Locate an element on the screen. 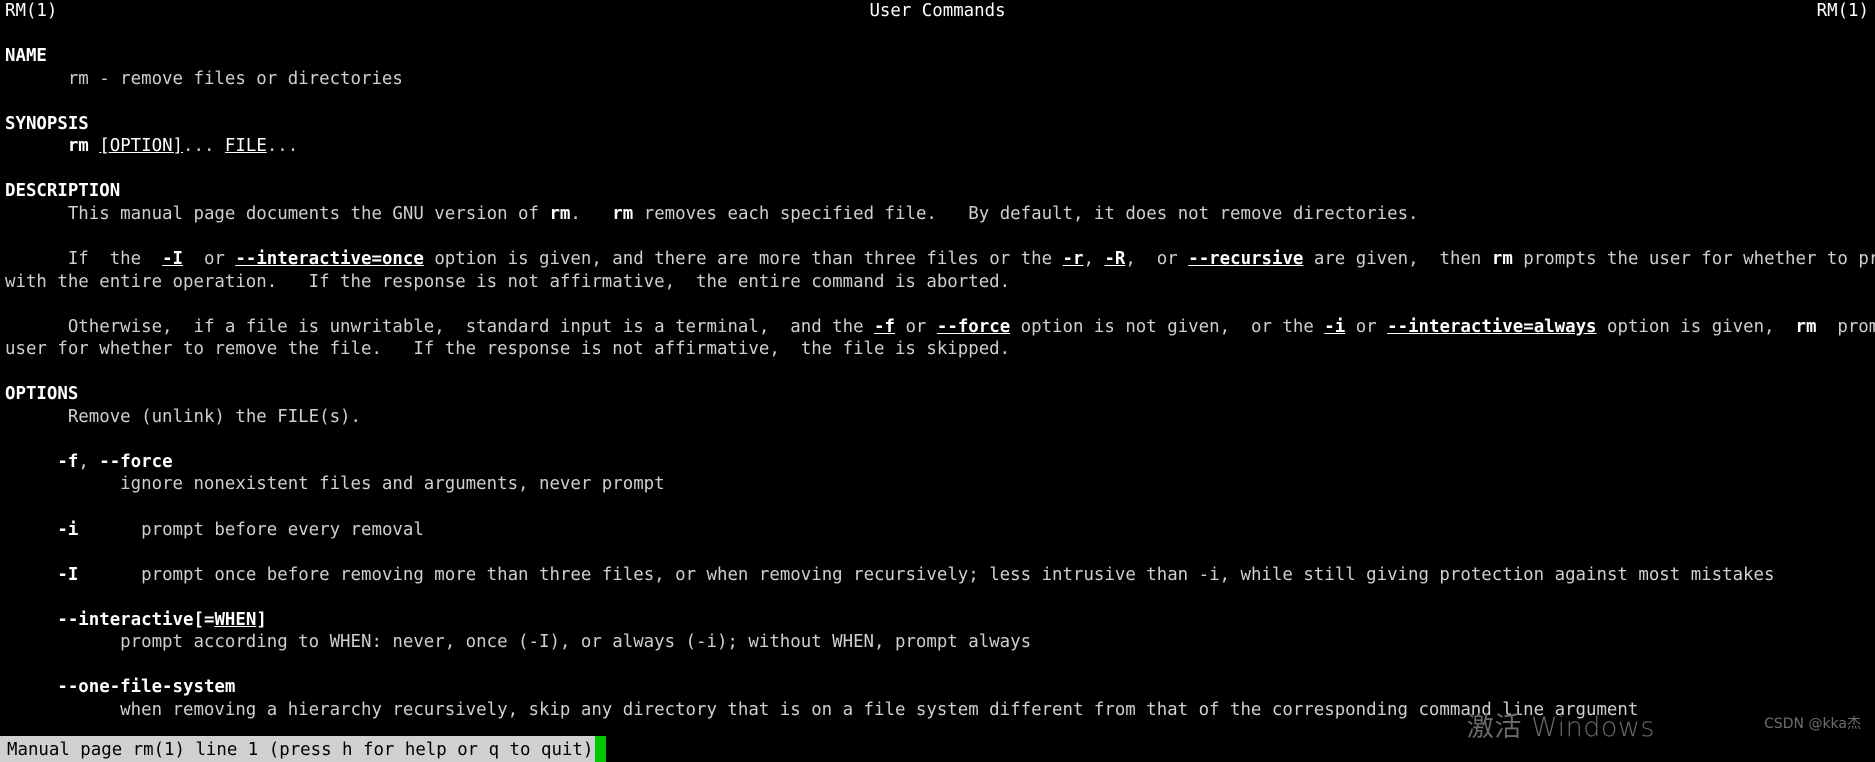 Image resolution: width=1875 pixels, height=762 pixels. options-intro-text: Remove (unlink) the FILE(s). is located at coordinates (214, 416).